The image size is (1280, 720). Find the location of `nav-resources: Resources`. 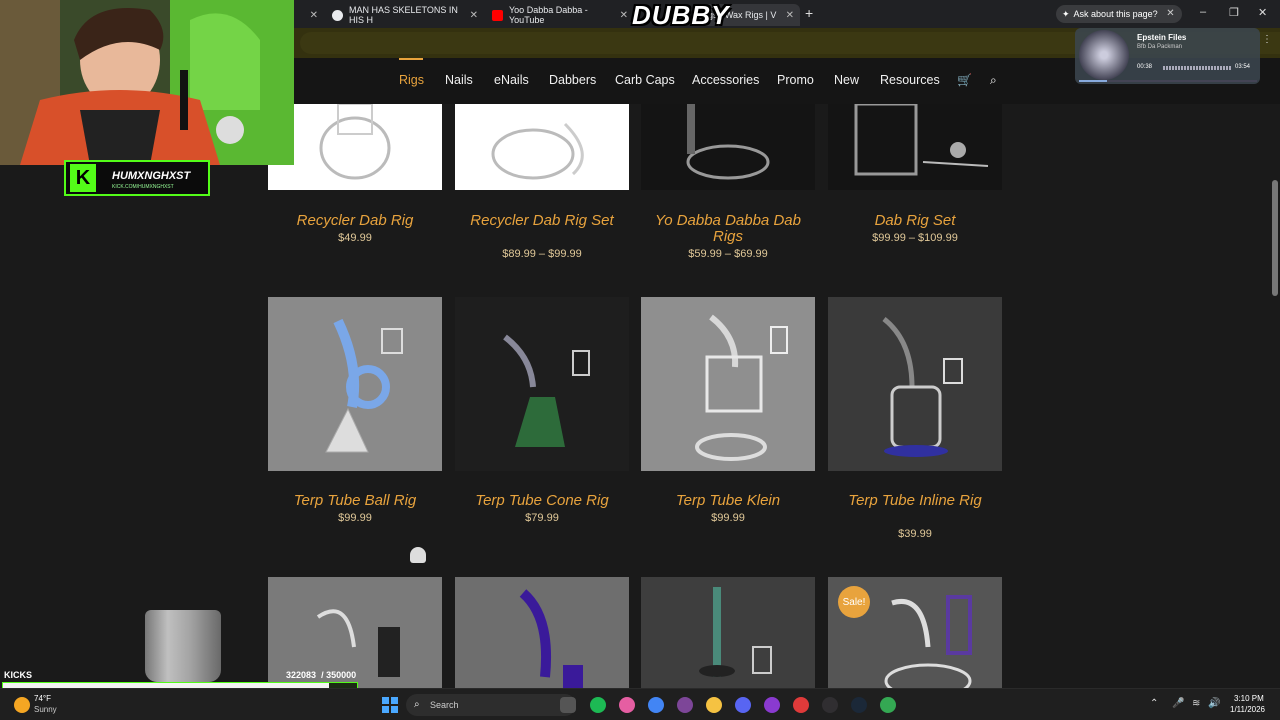

nav-resources: Resources is located at coordinates (910, 80).